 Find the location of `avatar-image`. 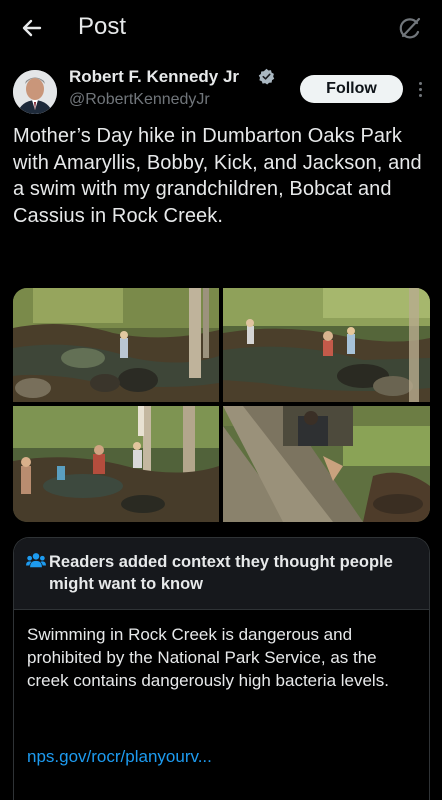

avatar-image is located at coordinates (35, 92).